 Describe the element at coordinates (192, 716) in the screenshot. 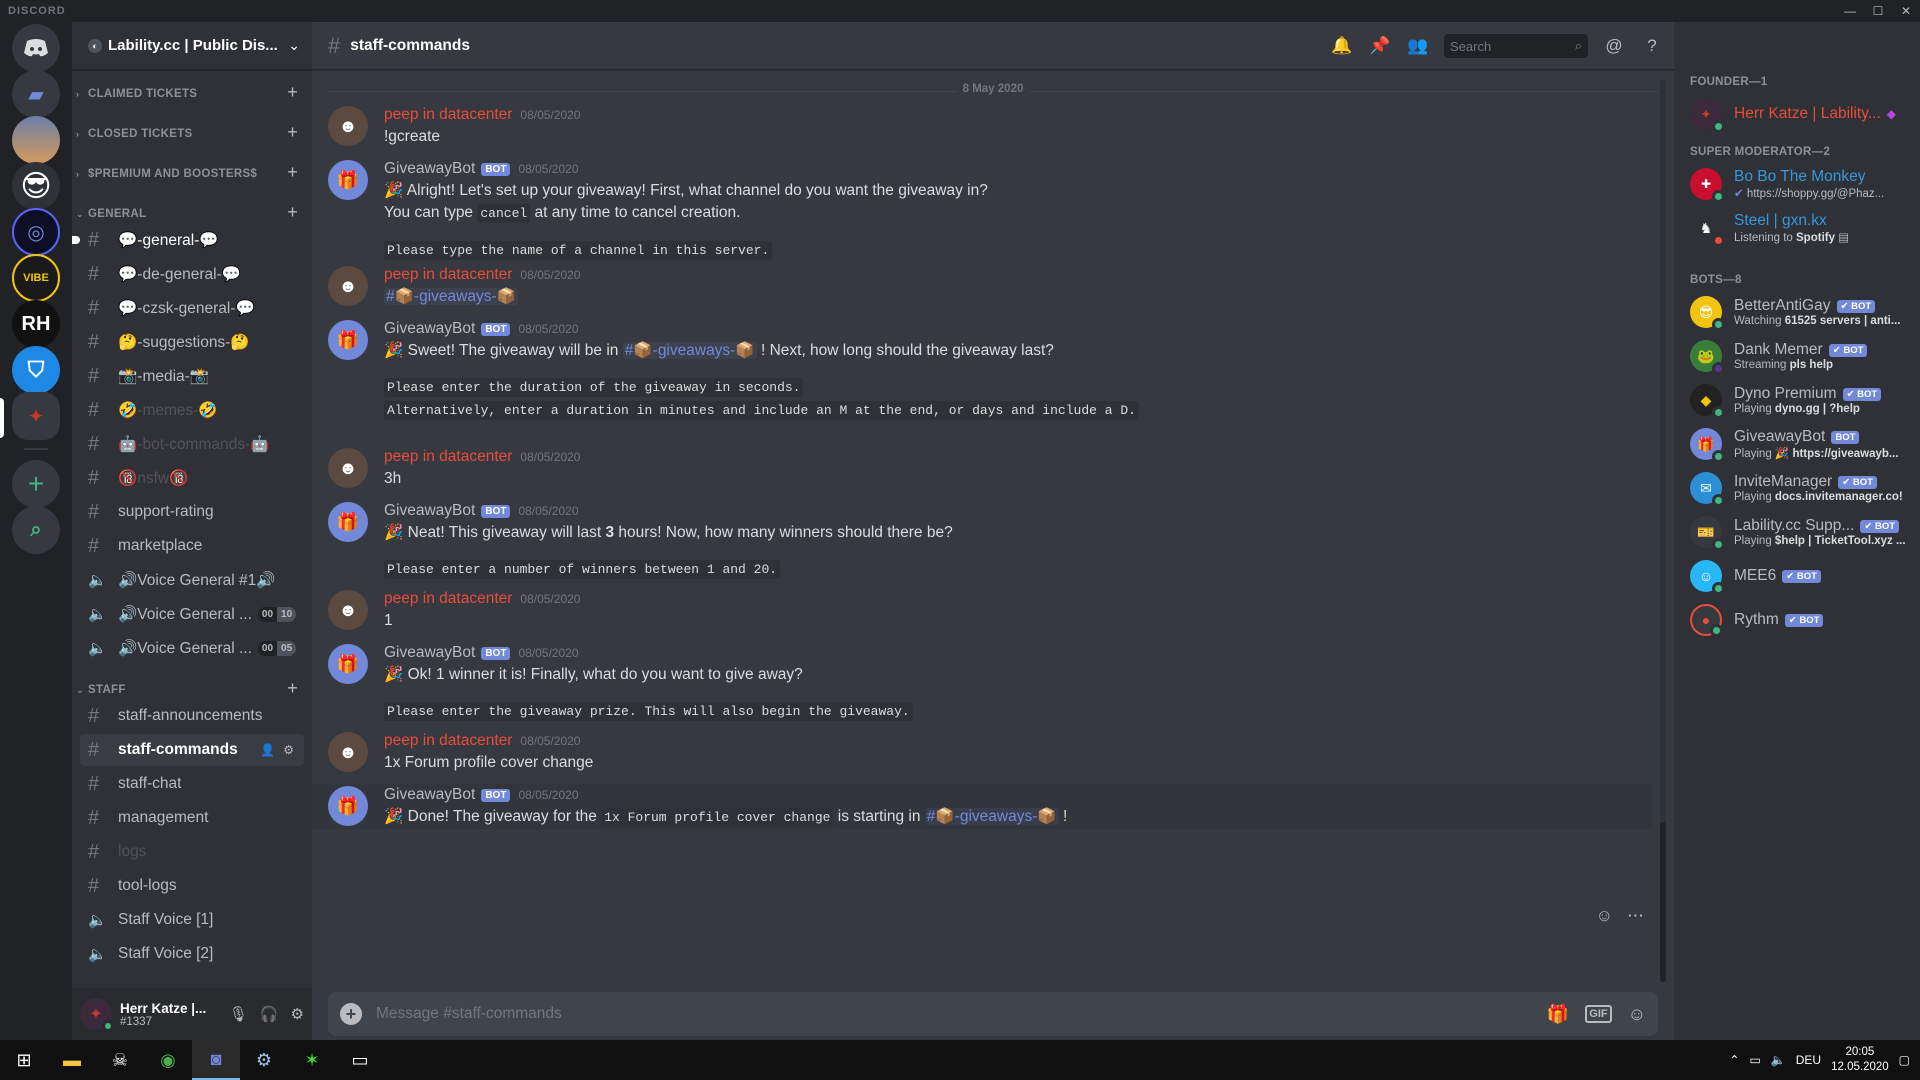

I see `channel-staff-announcements: # staff-announcements` at that location.